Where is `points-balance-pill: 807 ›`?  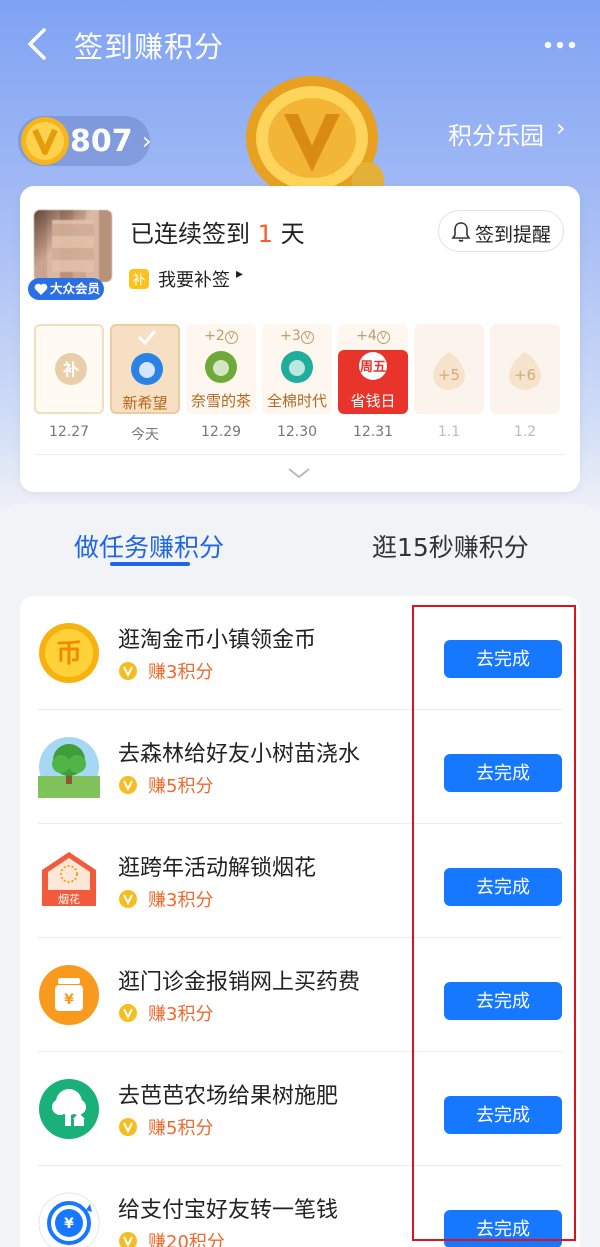
points-balance-pill: 807 › is located at coordinates (85, 141).